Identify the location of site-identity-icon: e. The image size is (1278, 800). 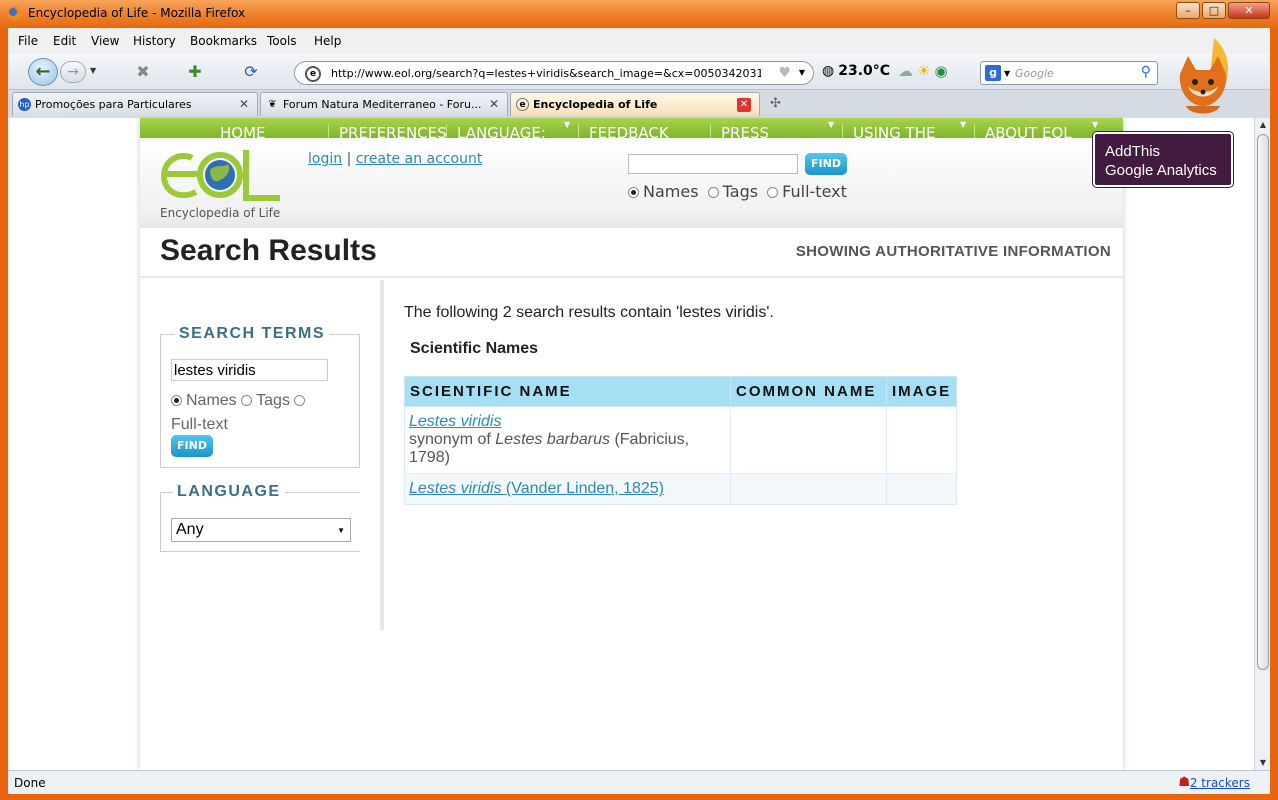
(313, 74).